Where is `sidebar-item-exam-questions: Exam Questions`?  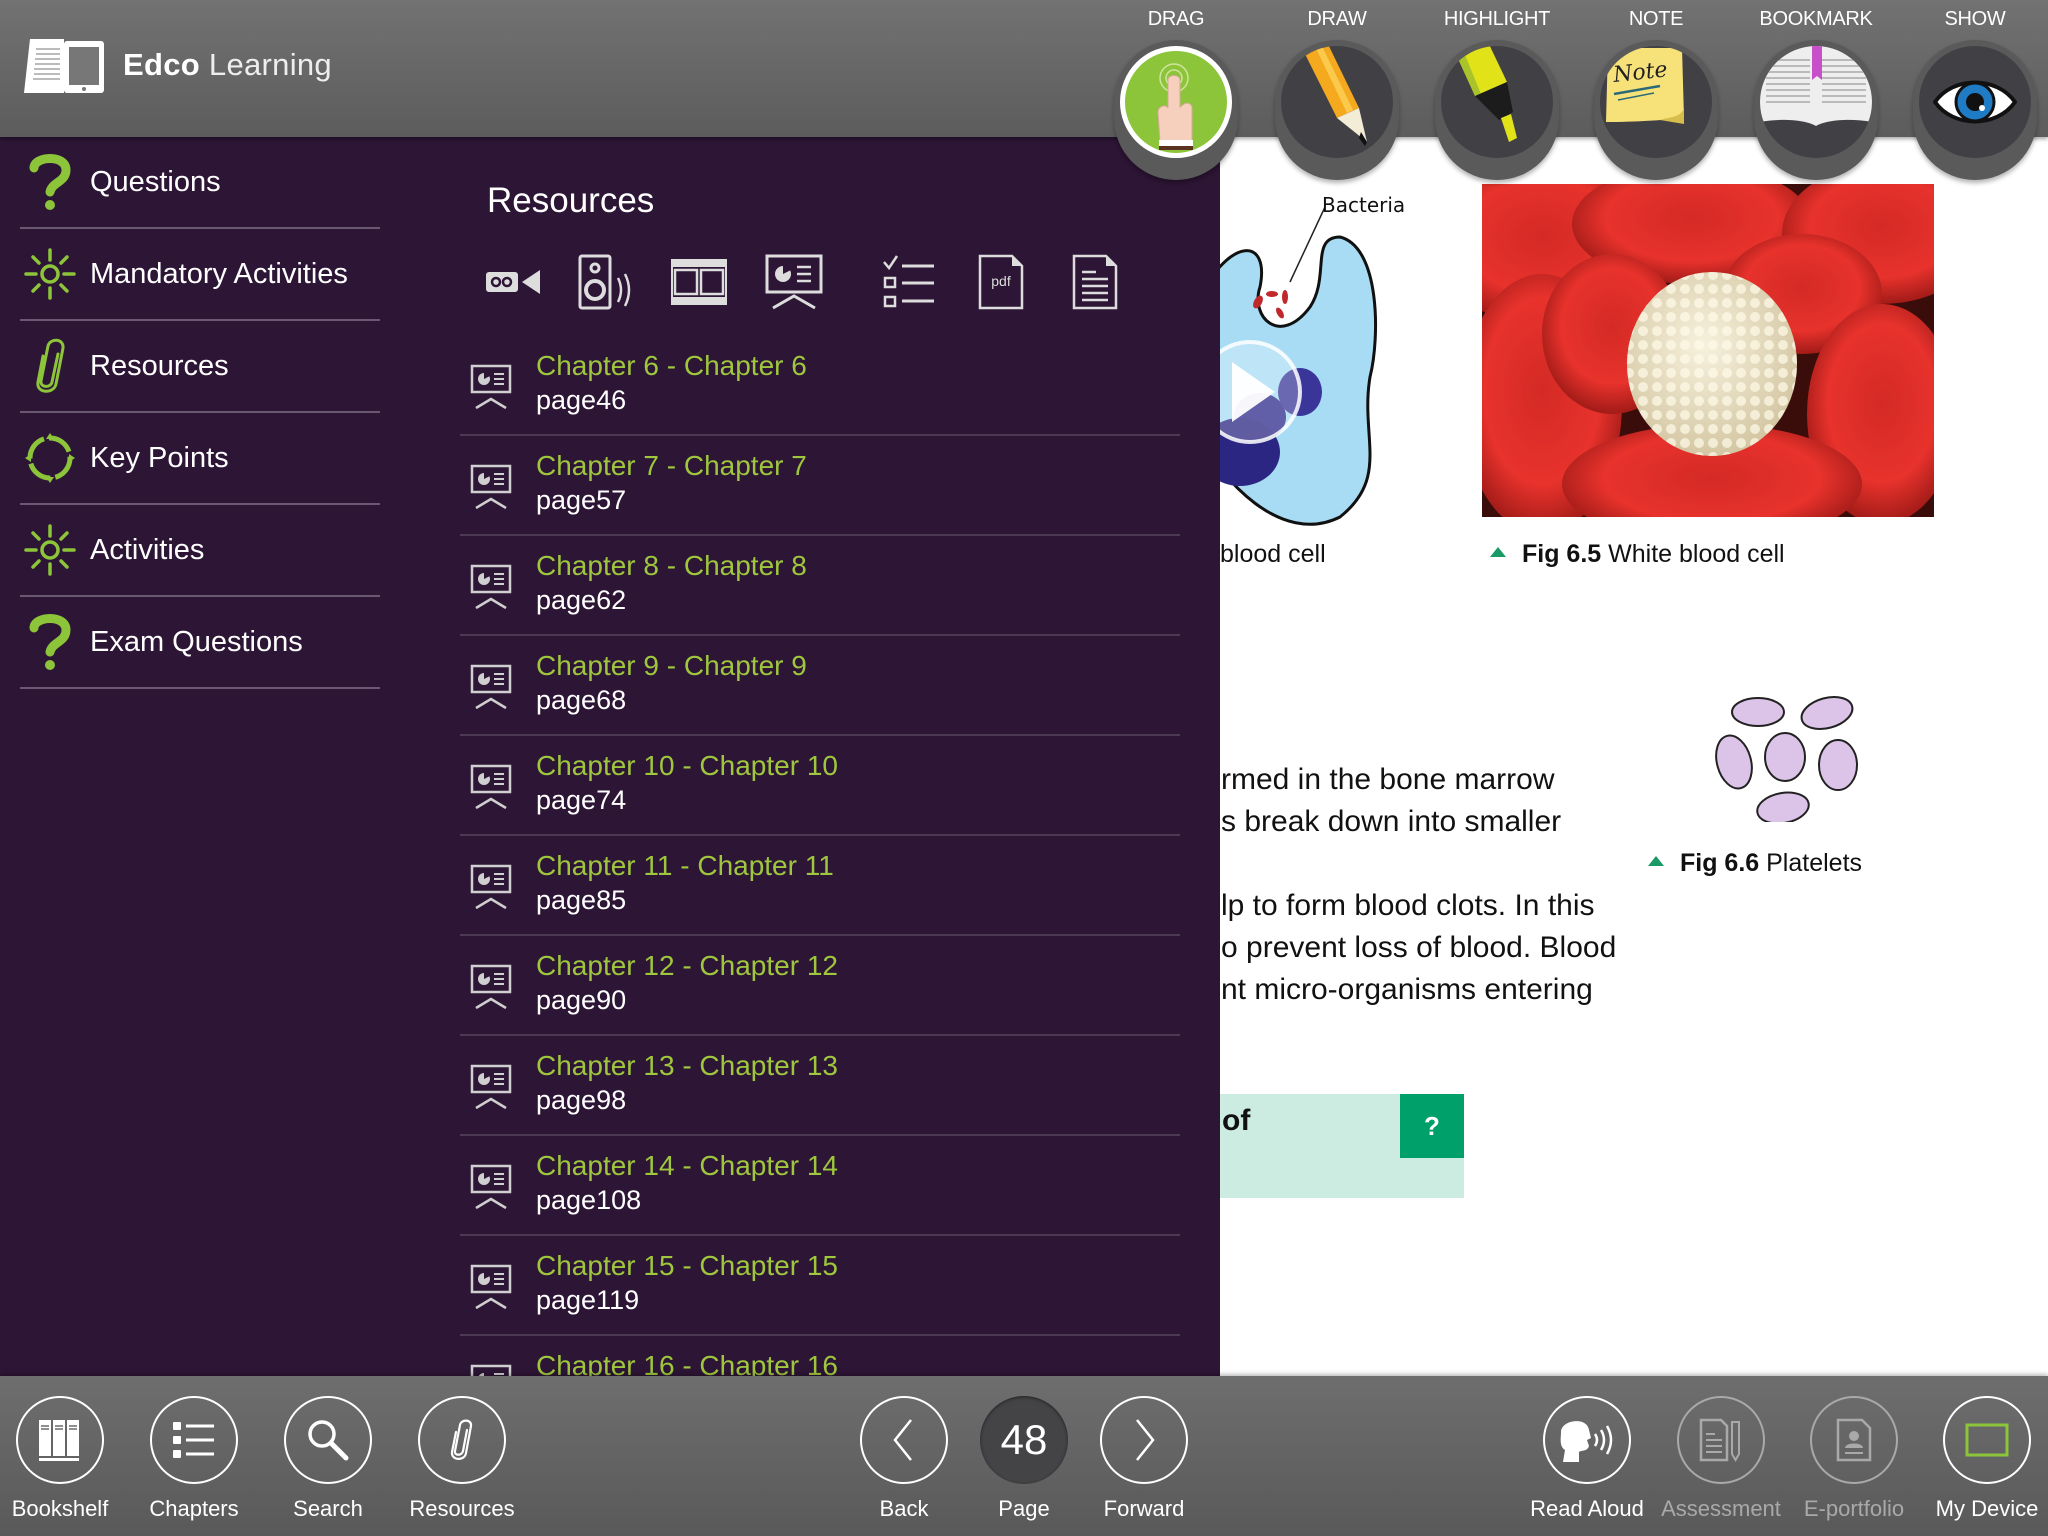 sidebar-item-exam-questions: Exam Questions is located at coordinates (200, 643).